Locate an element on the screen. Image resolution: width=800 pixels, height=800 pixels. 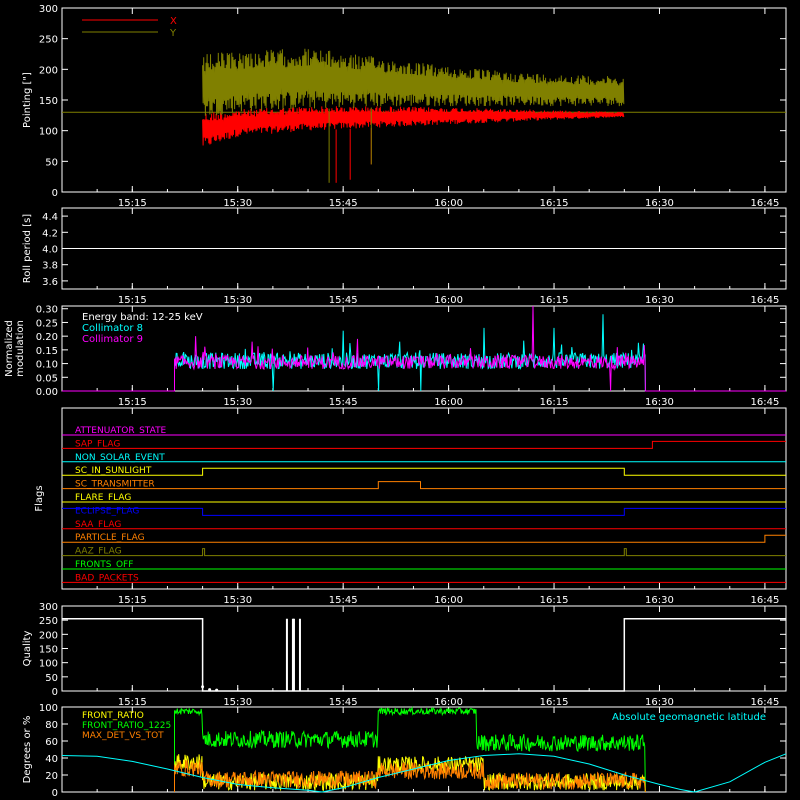
quality-xtick-label: 16:15 is located at coordinates (554, 702).